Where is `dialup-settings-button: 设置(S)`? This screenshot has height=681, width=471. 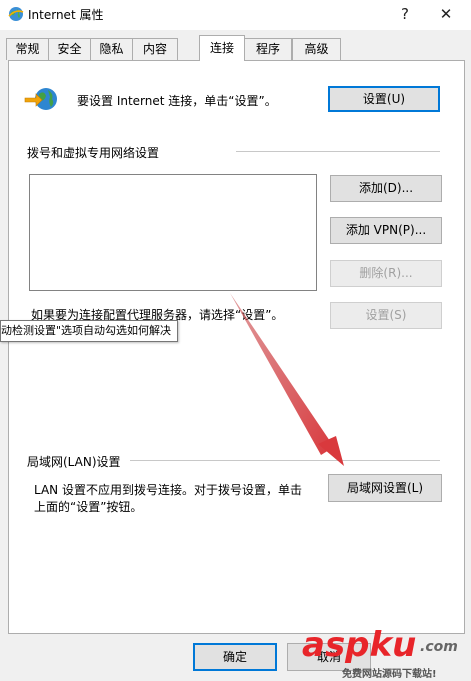 dialup-settings-button: 设置(S) is located at coordinates (386, 315).